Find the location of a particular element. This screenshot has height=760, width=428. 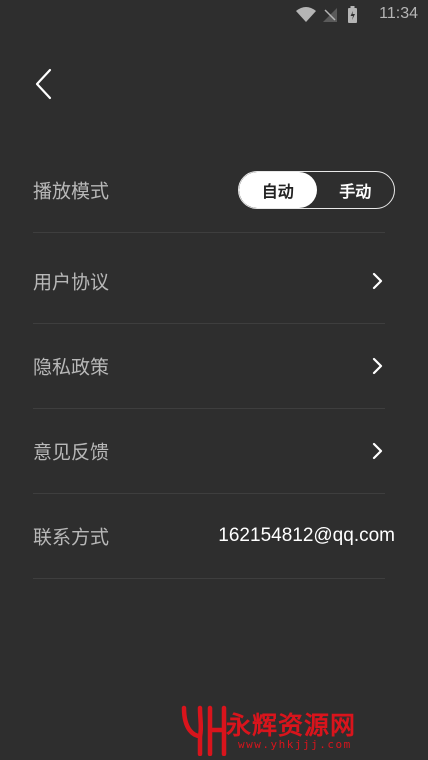

settings-row-play-mode: 播放模式 自动 手动 is located at coordinates (214, 190).